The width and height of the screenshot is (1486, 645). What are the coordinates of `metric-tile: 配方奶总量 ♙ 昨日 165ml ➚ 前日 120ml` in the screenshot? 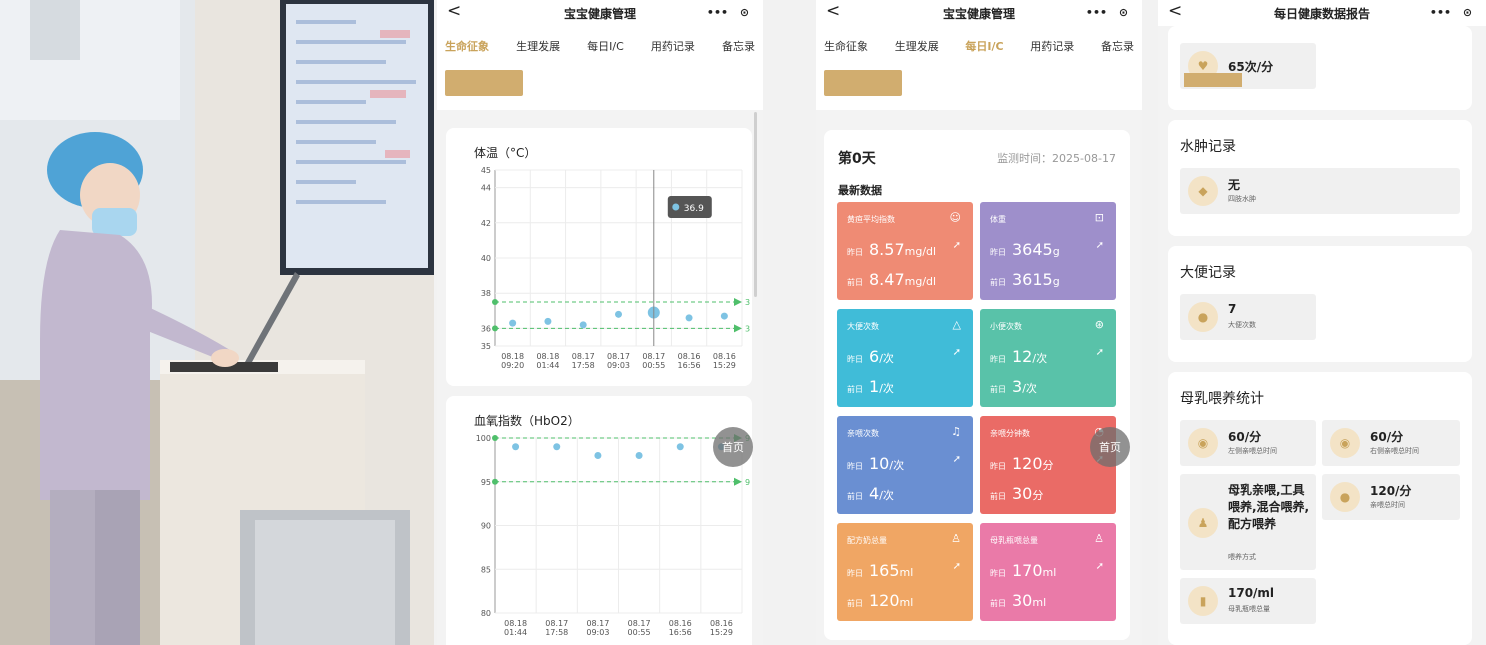 It's located at (905, 572).